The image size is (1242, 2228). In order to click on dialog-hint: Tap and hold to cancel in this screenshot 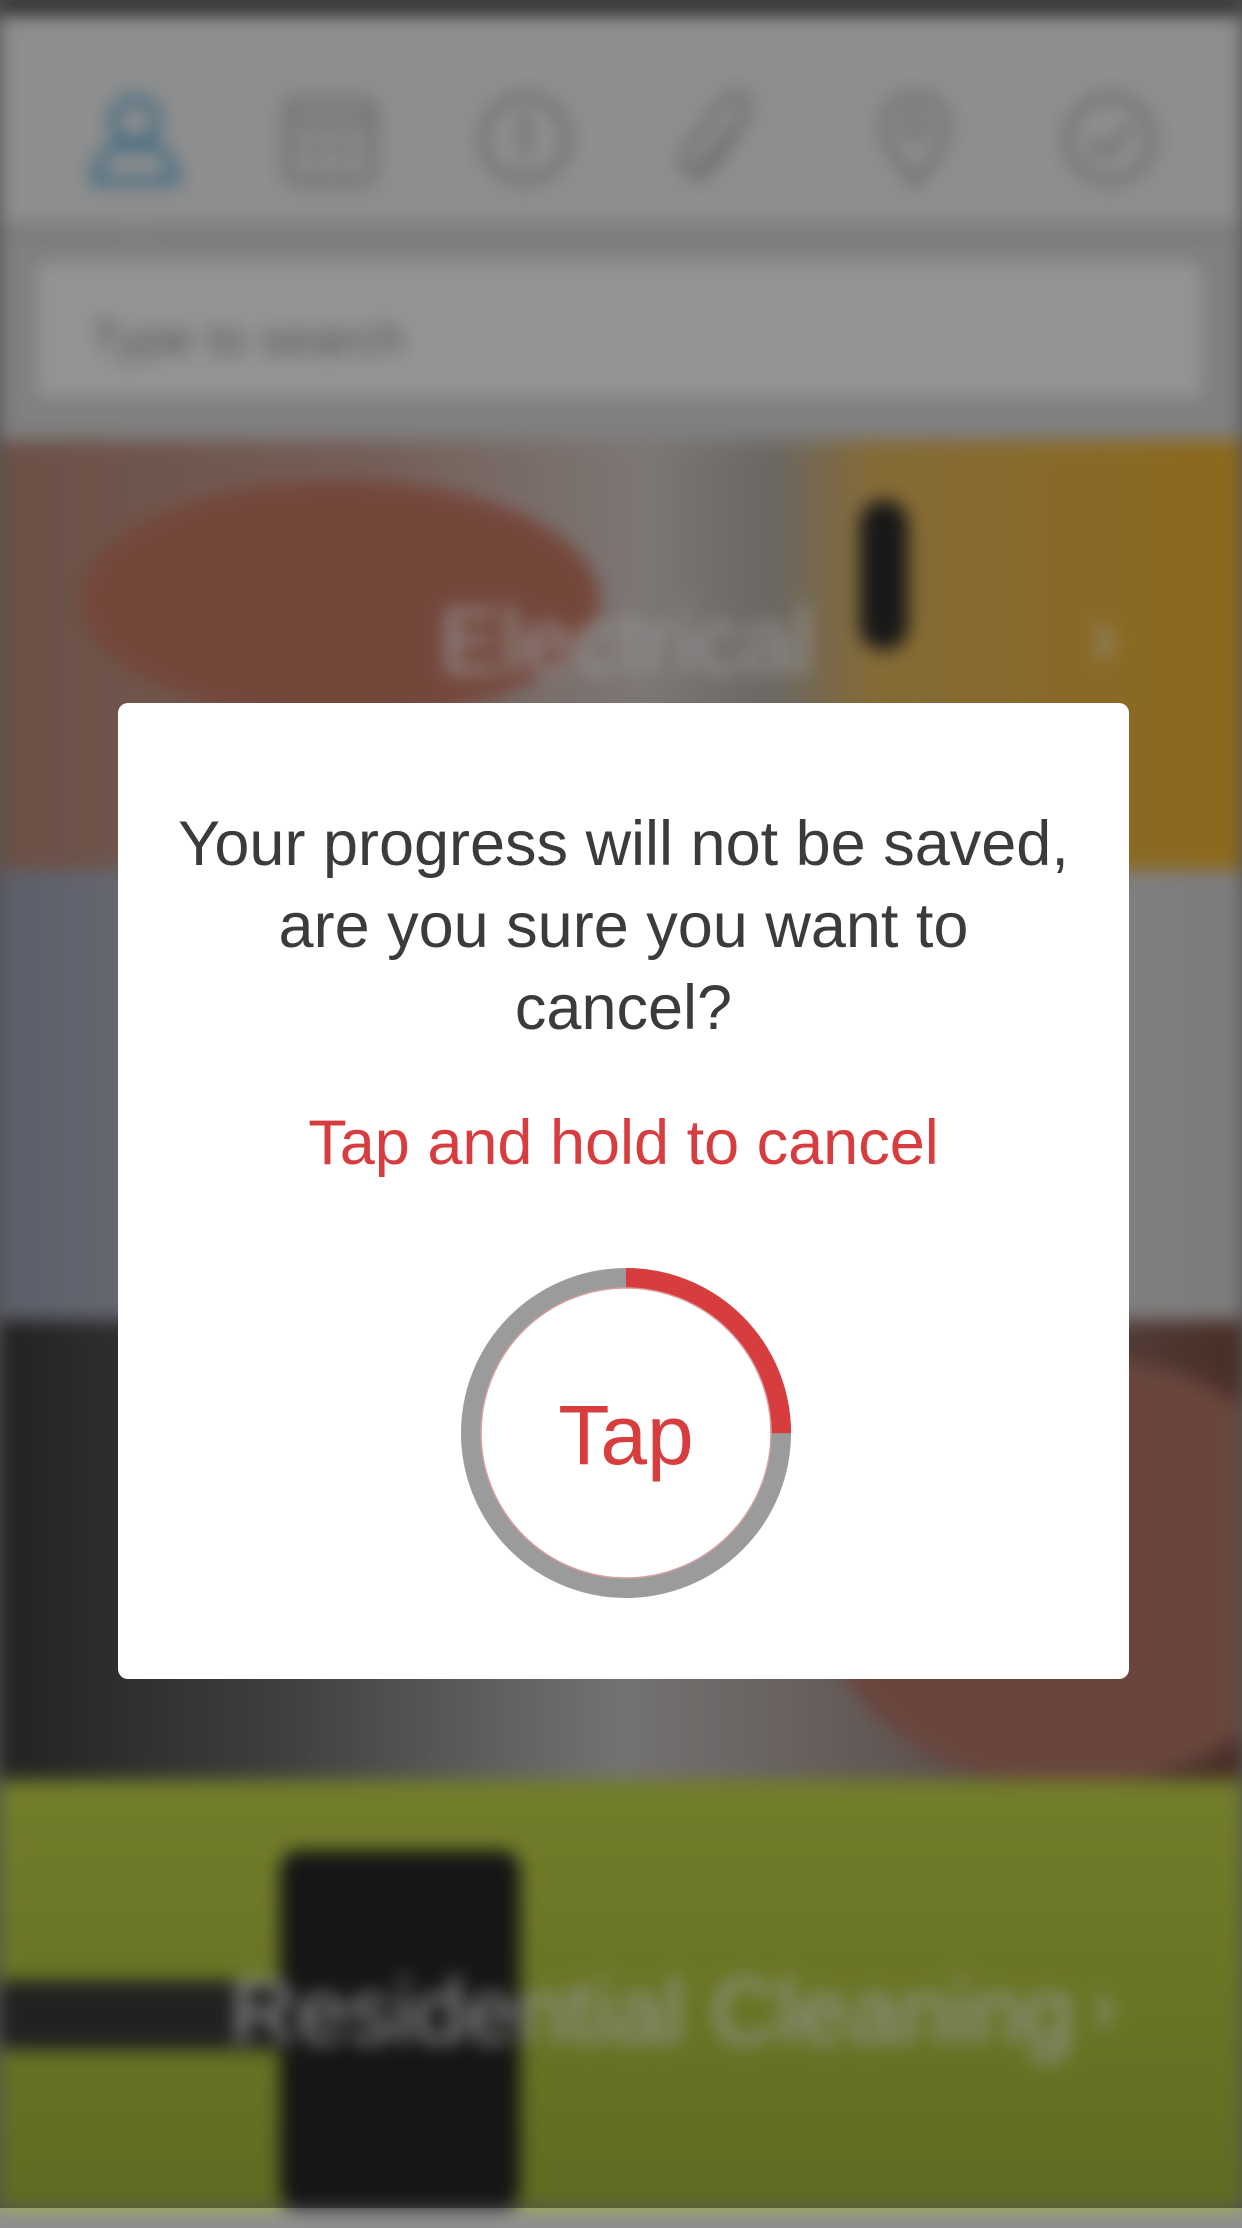, I will do `click(623, 1143)`.